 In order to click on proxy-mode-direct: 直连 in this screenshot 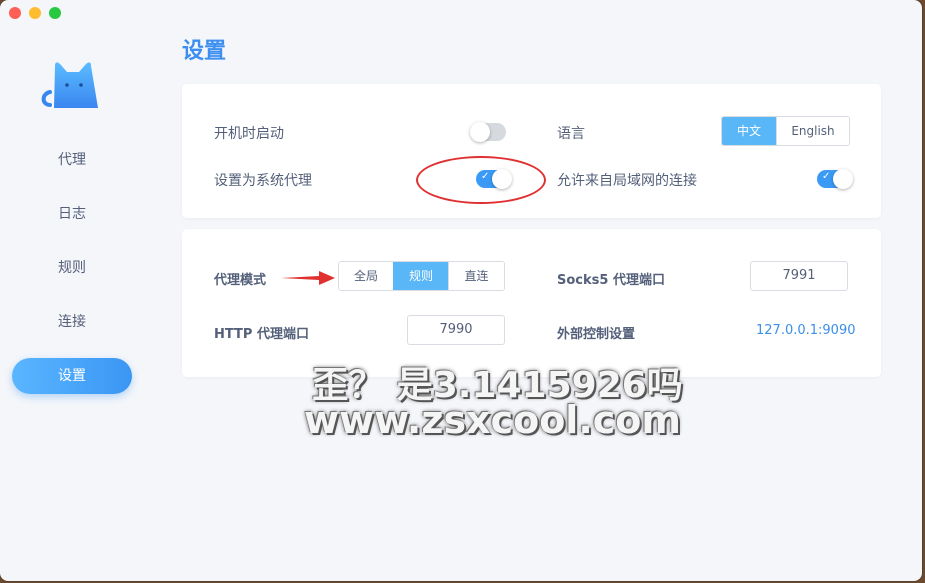, I will do `click(476, 276)`.